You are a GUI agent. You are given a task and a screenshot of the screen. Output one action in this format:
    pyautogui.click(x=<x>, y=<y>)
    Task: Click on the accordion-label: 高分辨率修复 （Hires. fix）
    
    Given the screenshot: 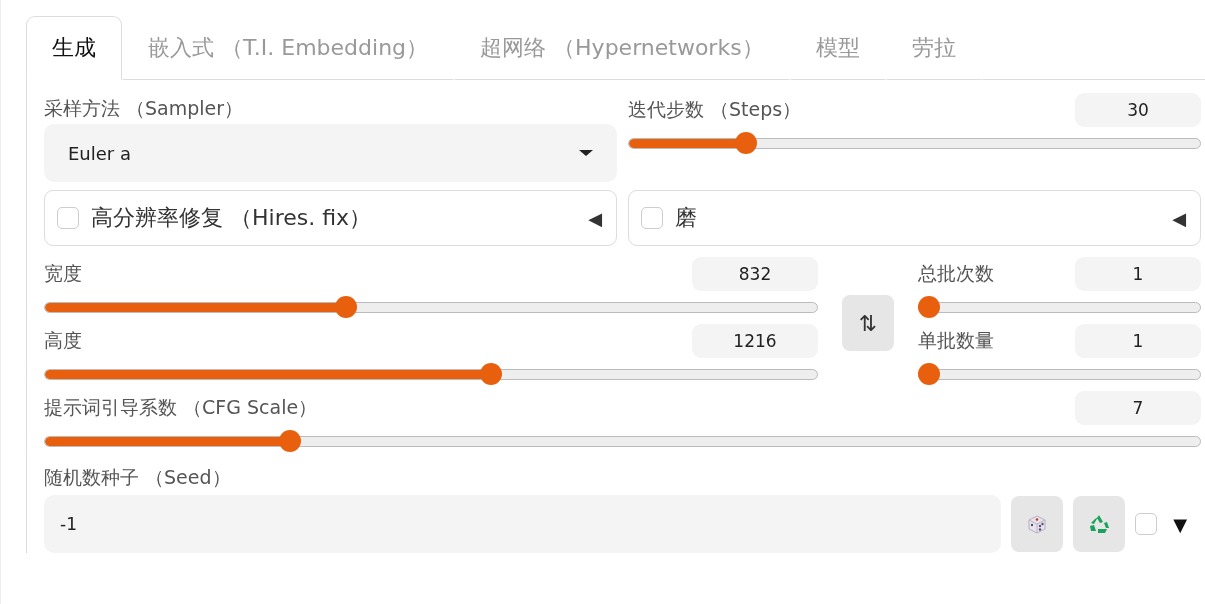 What is the action you would take?
    pyautogui.click(x=232, y=218)
    